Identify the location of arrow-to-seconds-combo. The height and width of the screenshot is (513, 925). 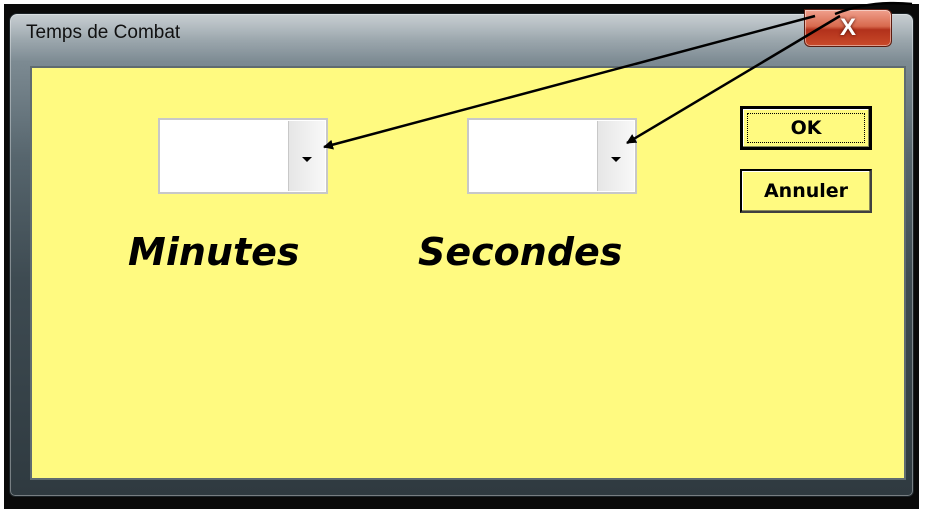
(733, 79).